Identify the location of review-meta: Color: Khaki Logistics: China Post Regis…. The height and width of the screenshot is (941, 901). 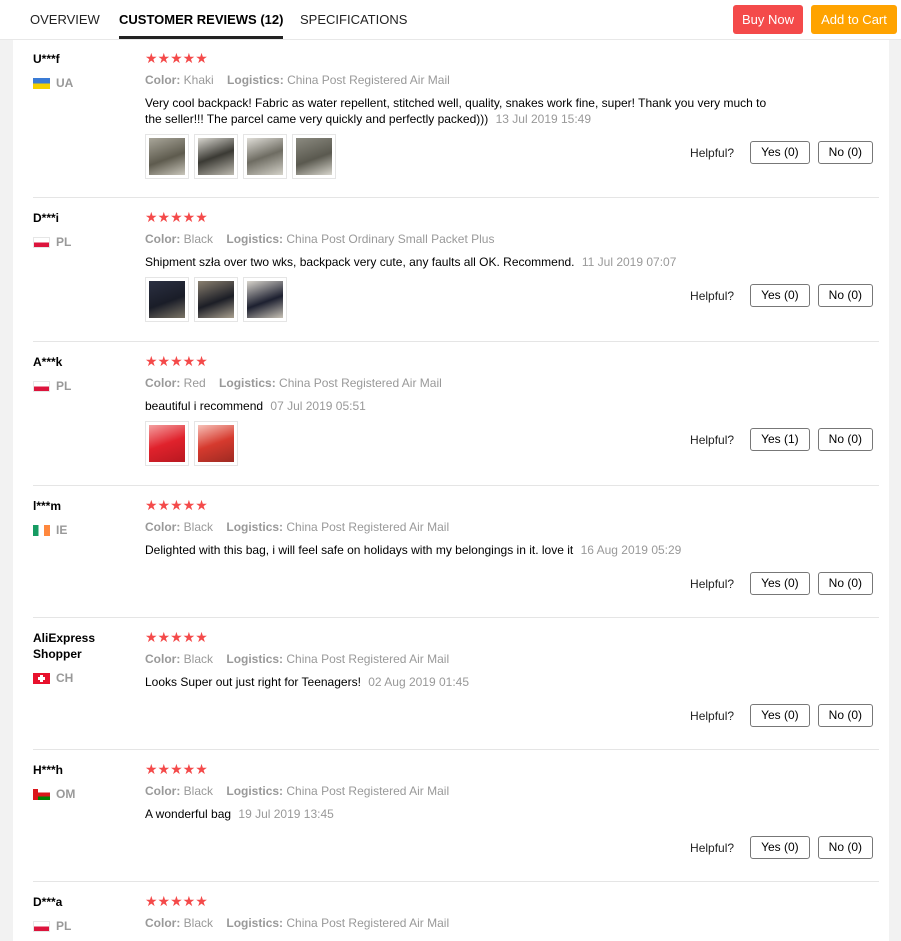
(297, 80).